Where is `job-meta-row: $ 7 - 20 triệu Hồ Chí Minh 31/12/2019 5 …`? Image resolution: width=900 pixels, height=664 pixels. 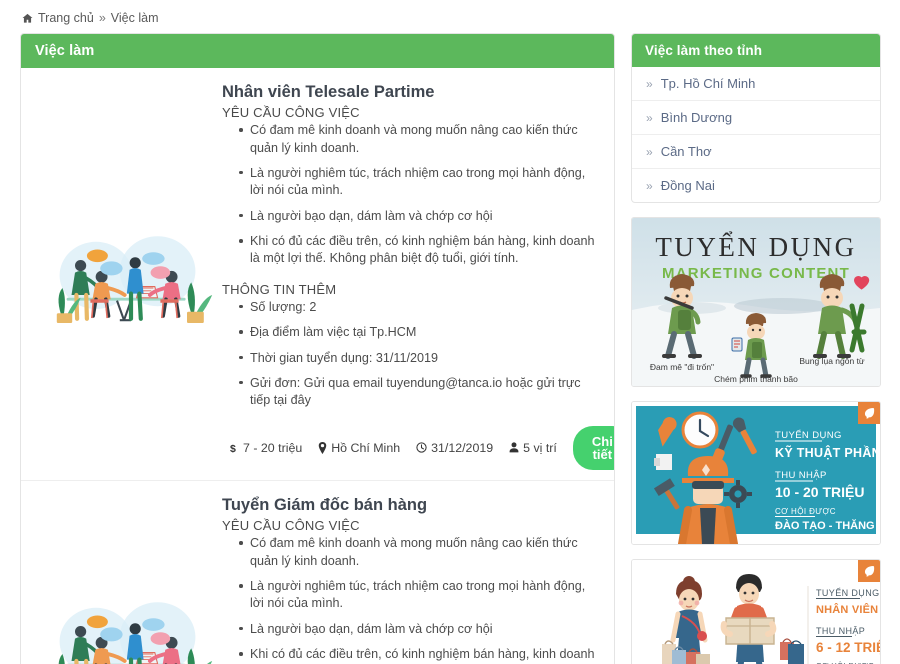
job-meta-row: $ 7 - 20 triệu Hồ Chí Minh 31/12/2019 5 … is located at coordinates (418, 447).